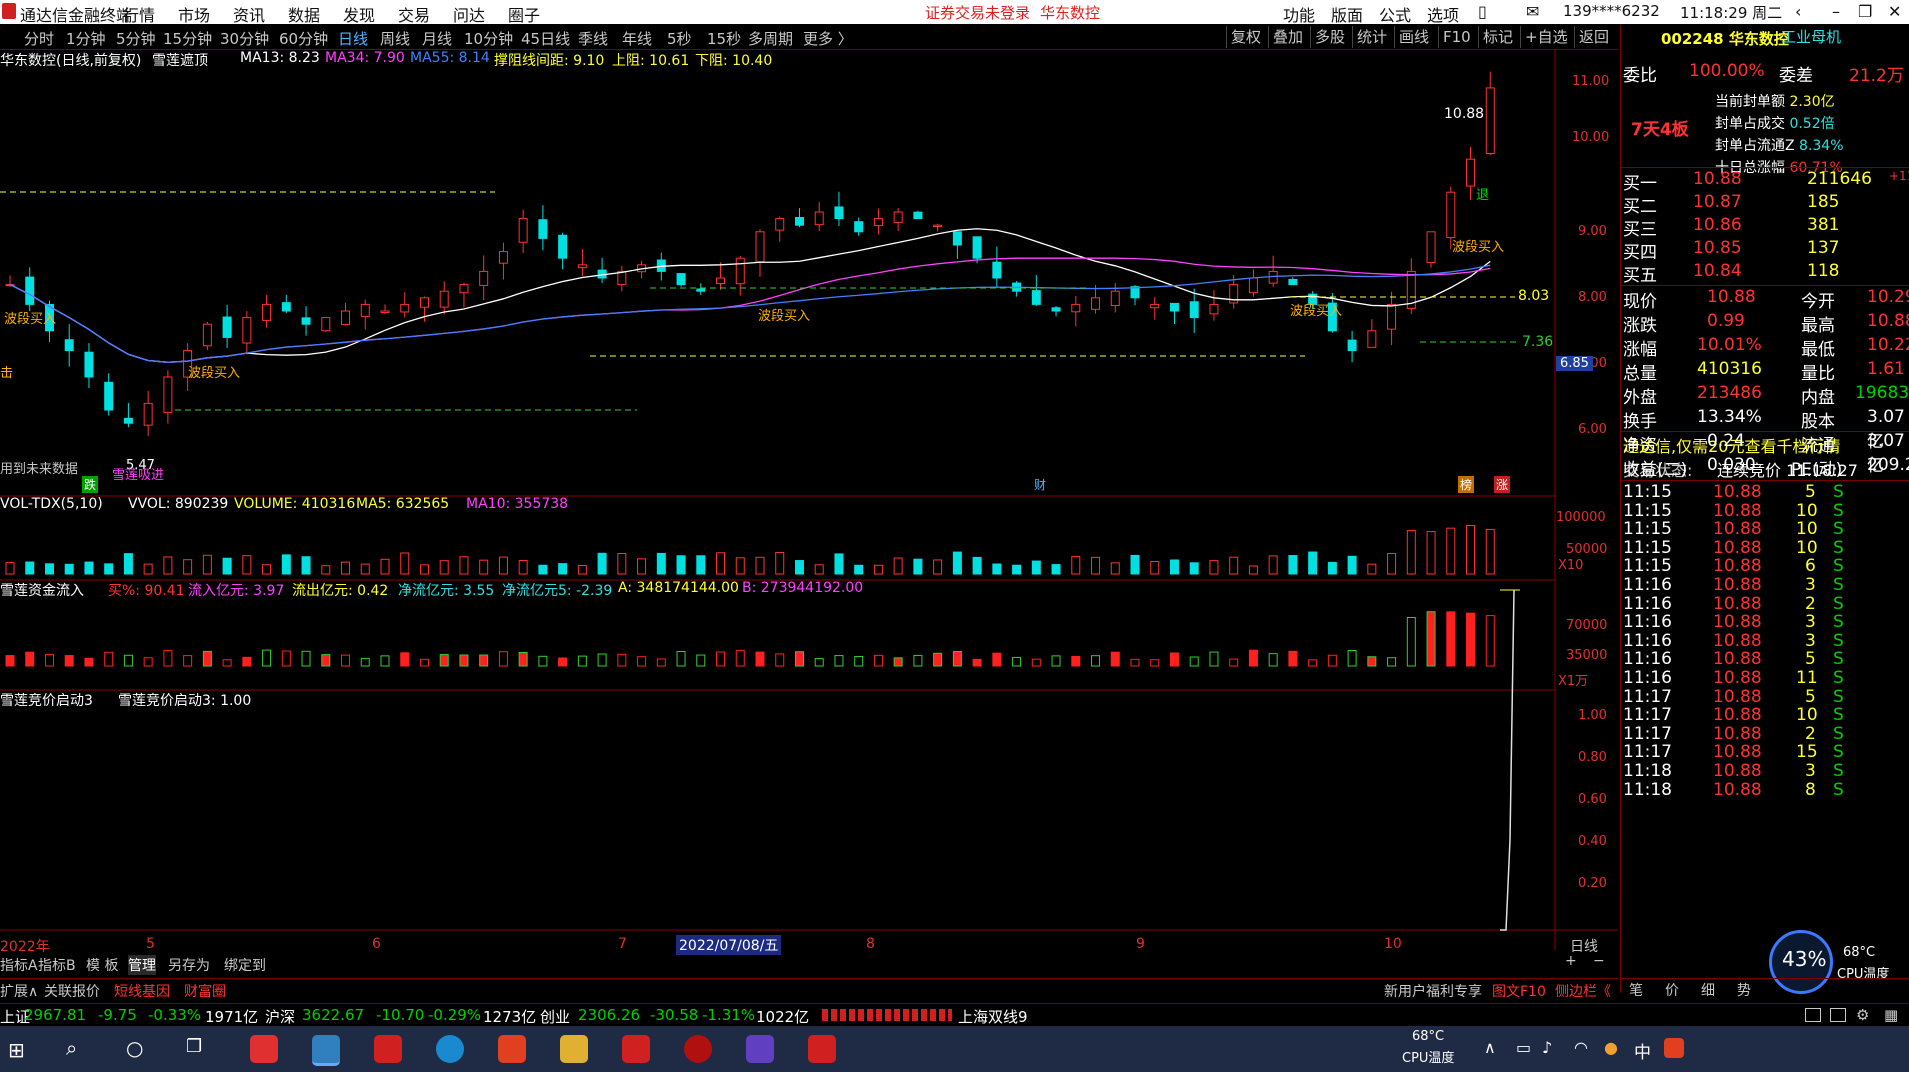  What do you see at coordinates (1571, 961) in the screenshot?
I see `zoom-in-icon: +` at bounding box center [1571, 961].